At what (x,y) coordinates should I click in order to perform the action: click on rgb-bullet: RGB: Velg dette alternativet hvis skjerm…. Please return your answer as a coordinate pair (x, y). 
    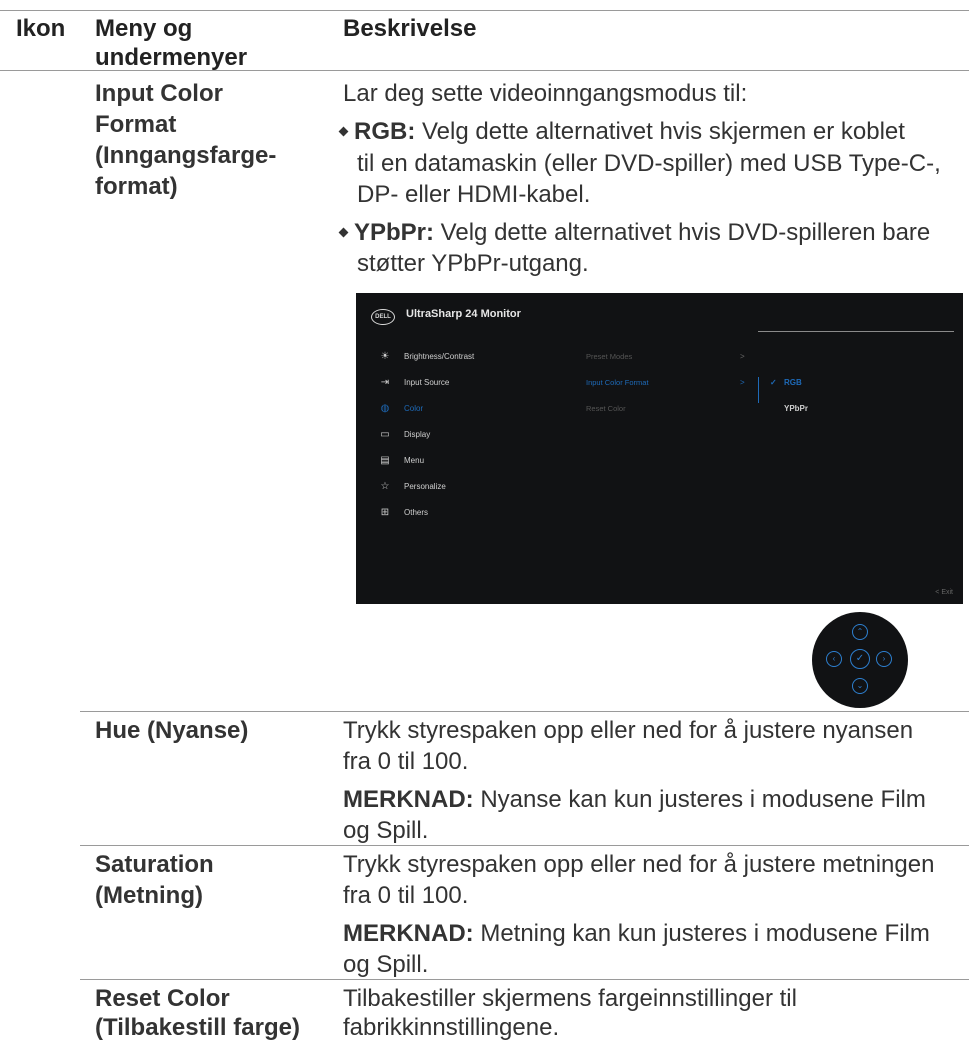
    Looking at the image, I should click on (621, 131).